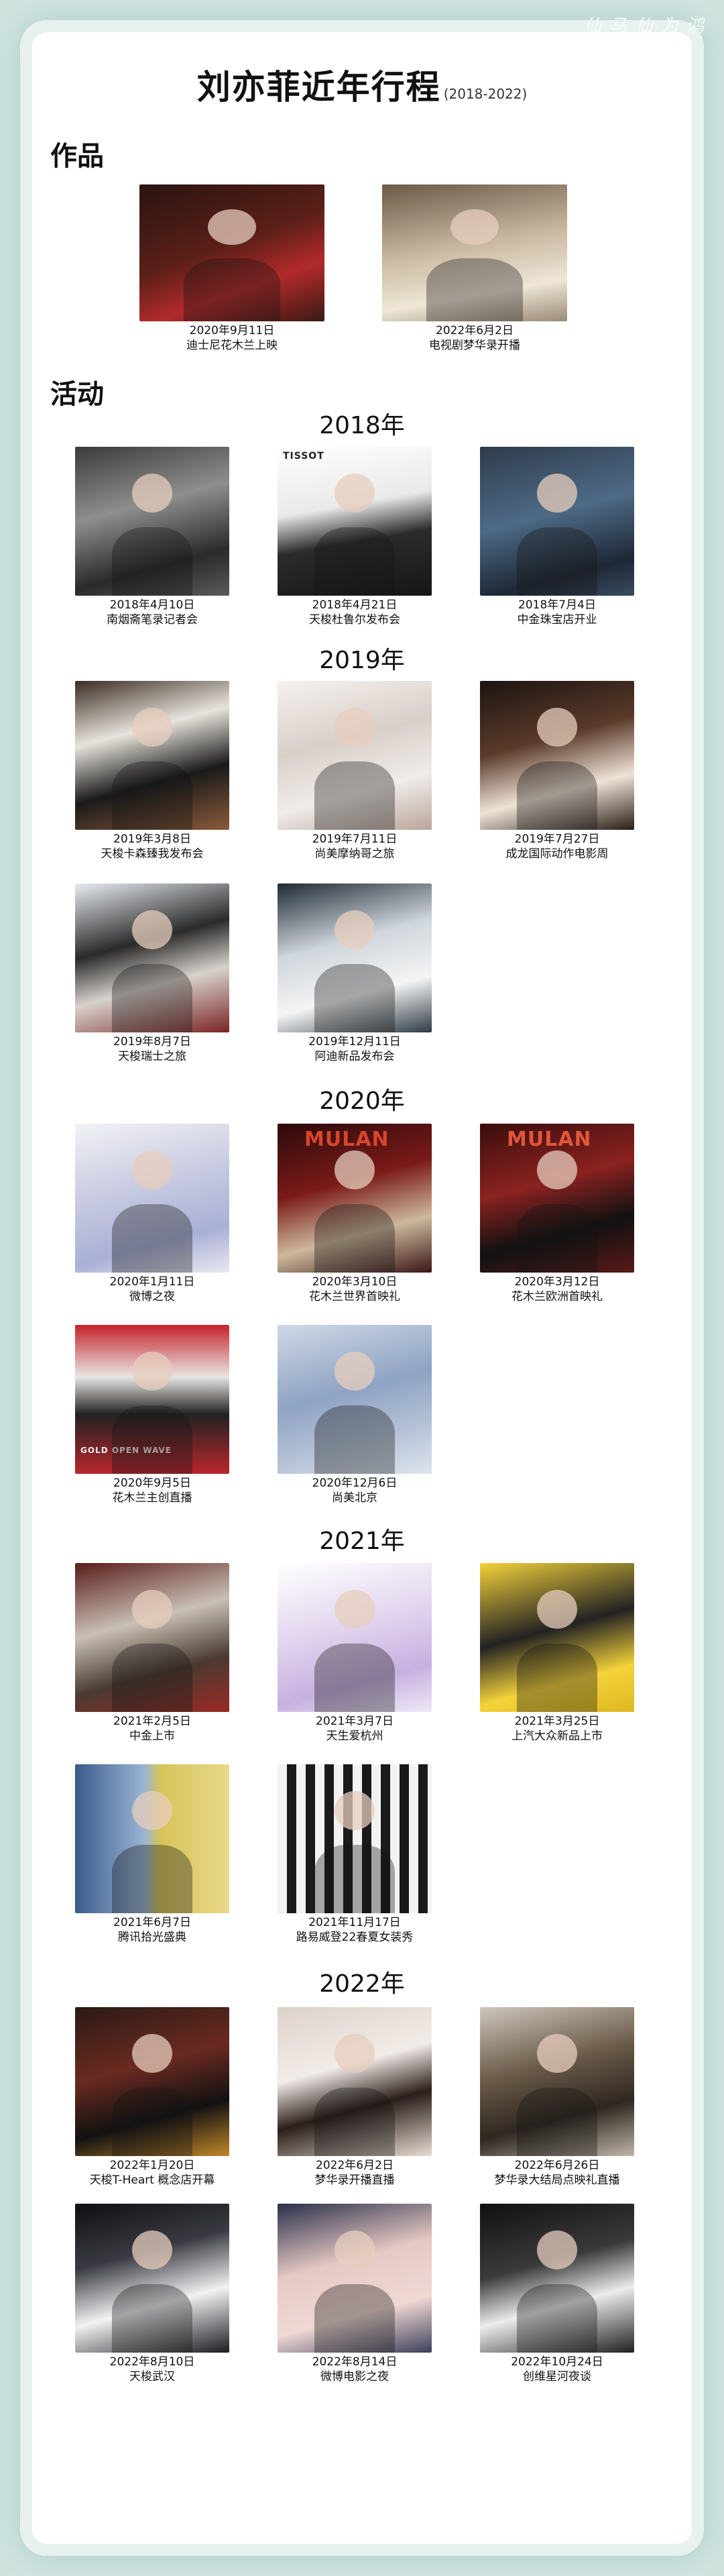 The width and height of the screenshot is (724, 2576). I want to click on event-caption: 2022年8月10日 天梭武汉, so click(152, 2369).